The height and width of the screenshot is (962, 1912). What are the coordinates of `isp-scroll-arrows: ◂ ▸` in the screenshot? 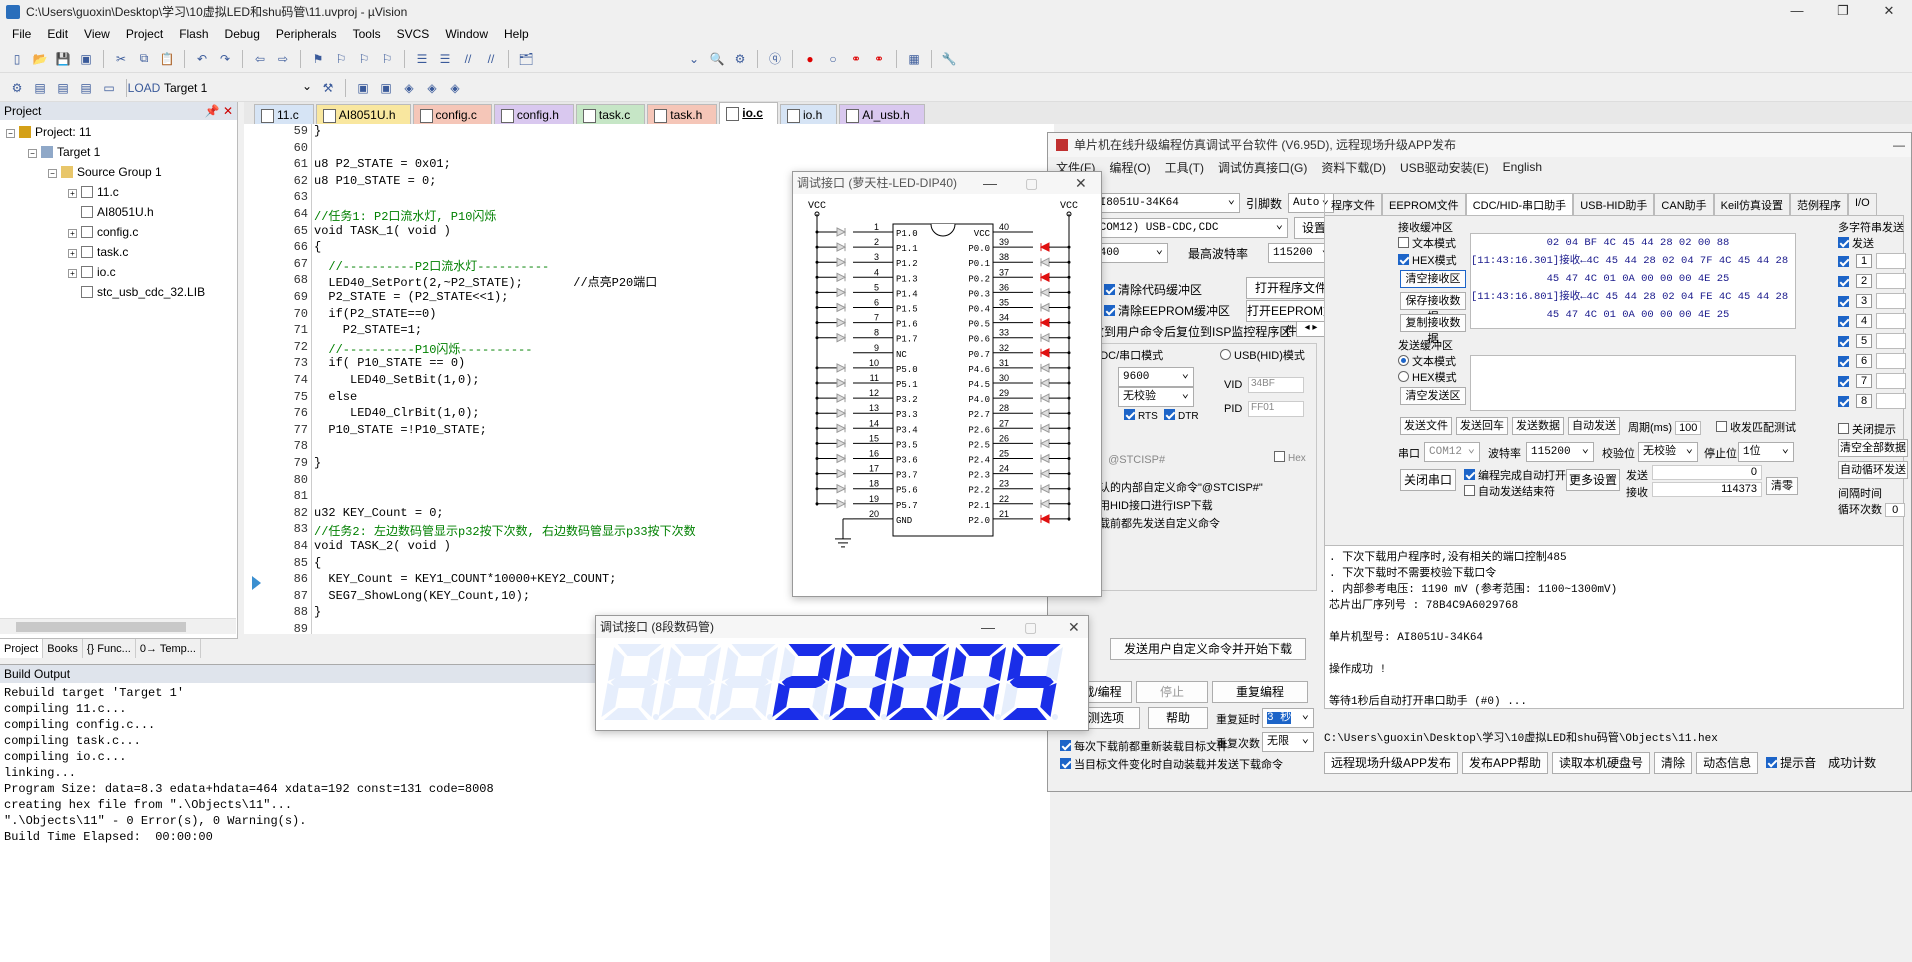 It's located at (1311, 329).